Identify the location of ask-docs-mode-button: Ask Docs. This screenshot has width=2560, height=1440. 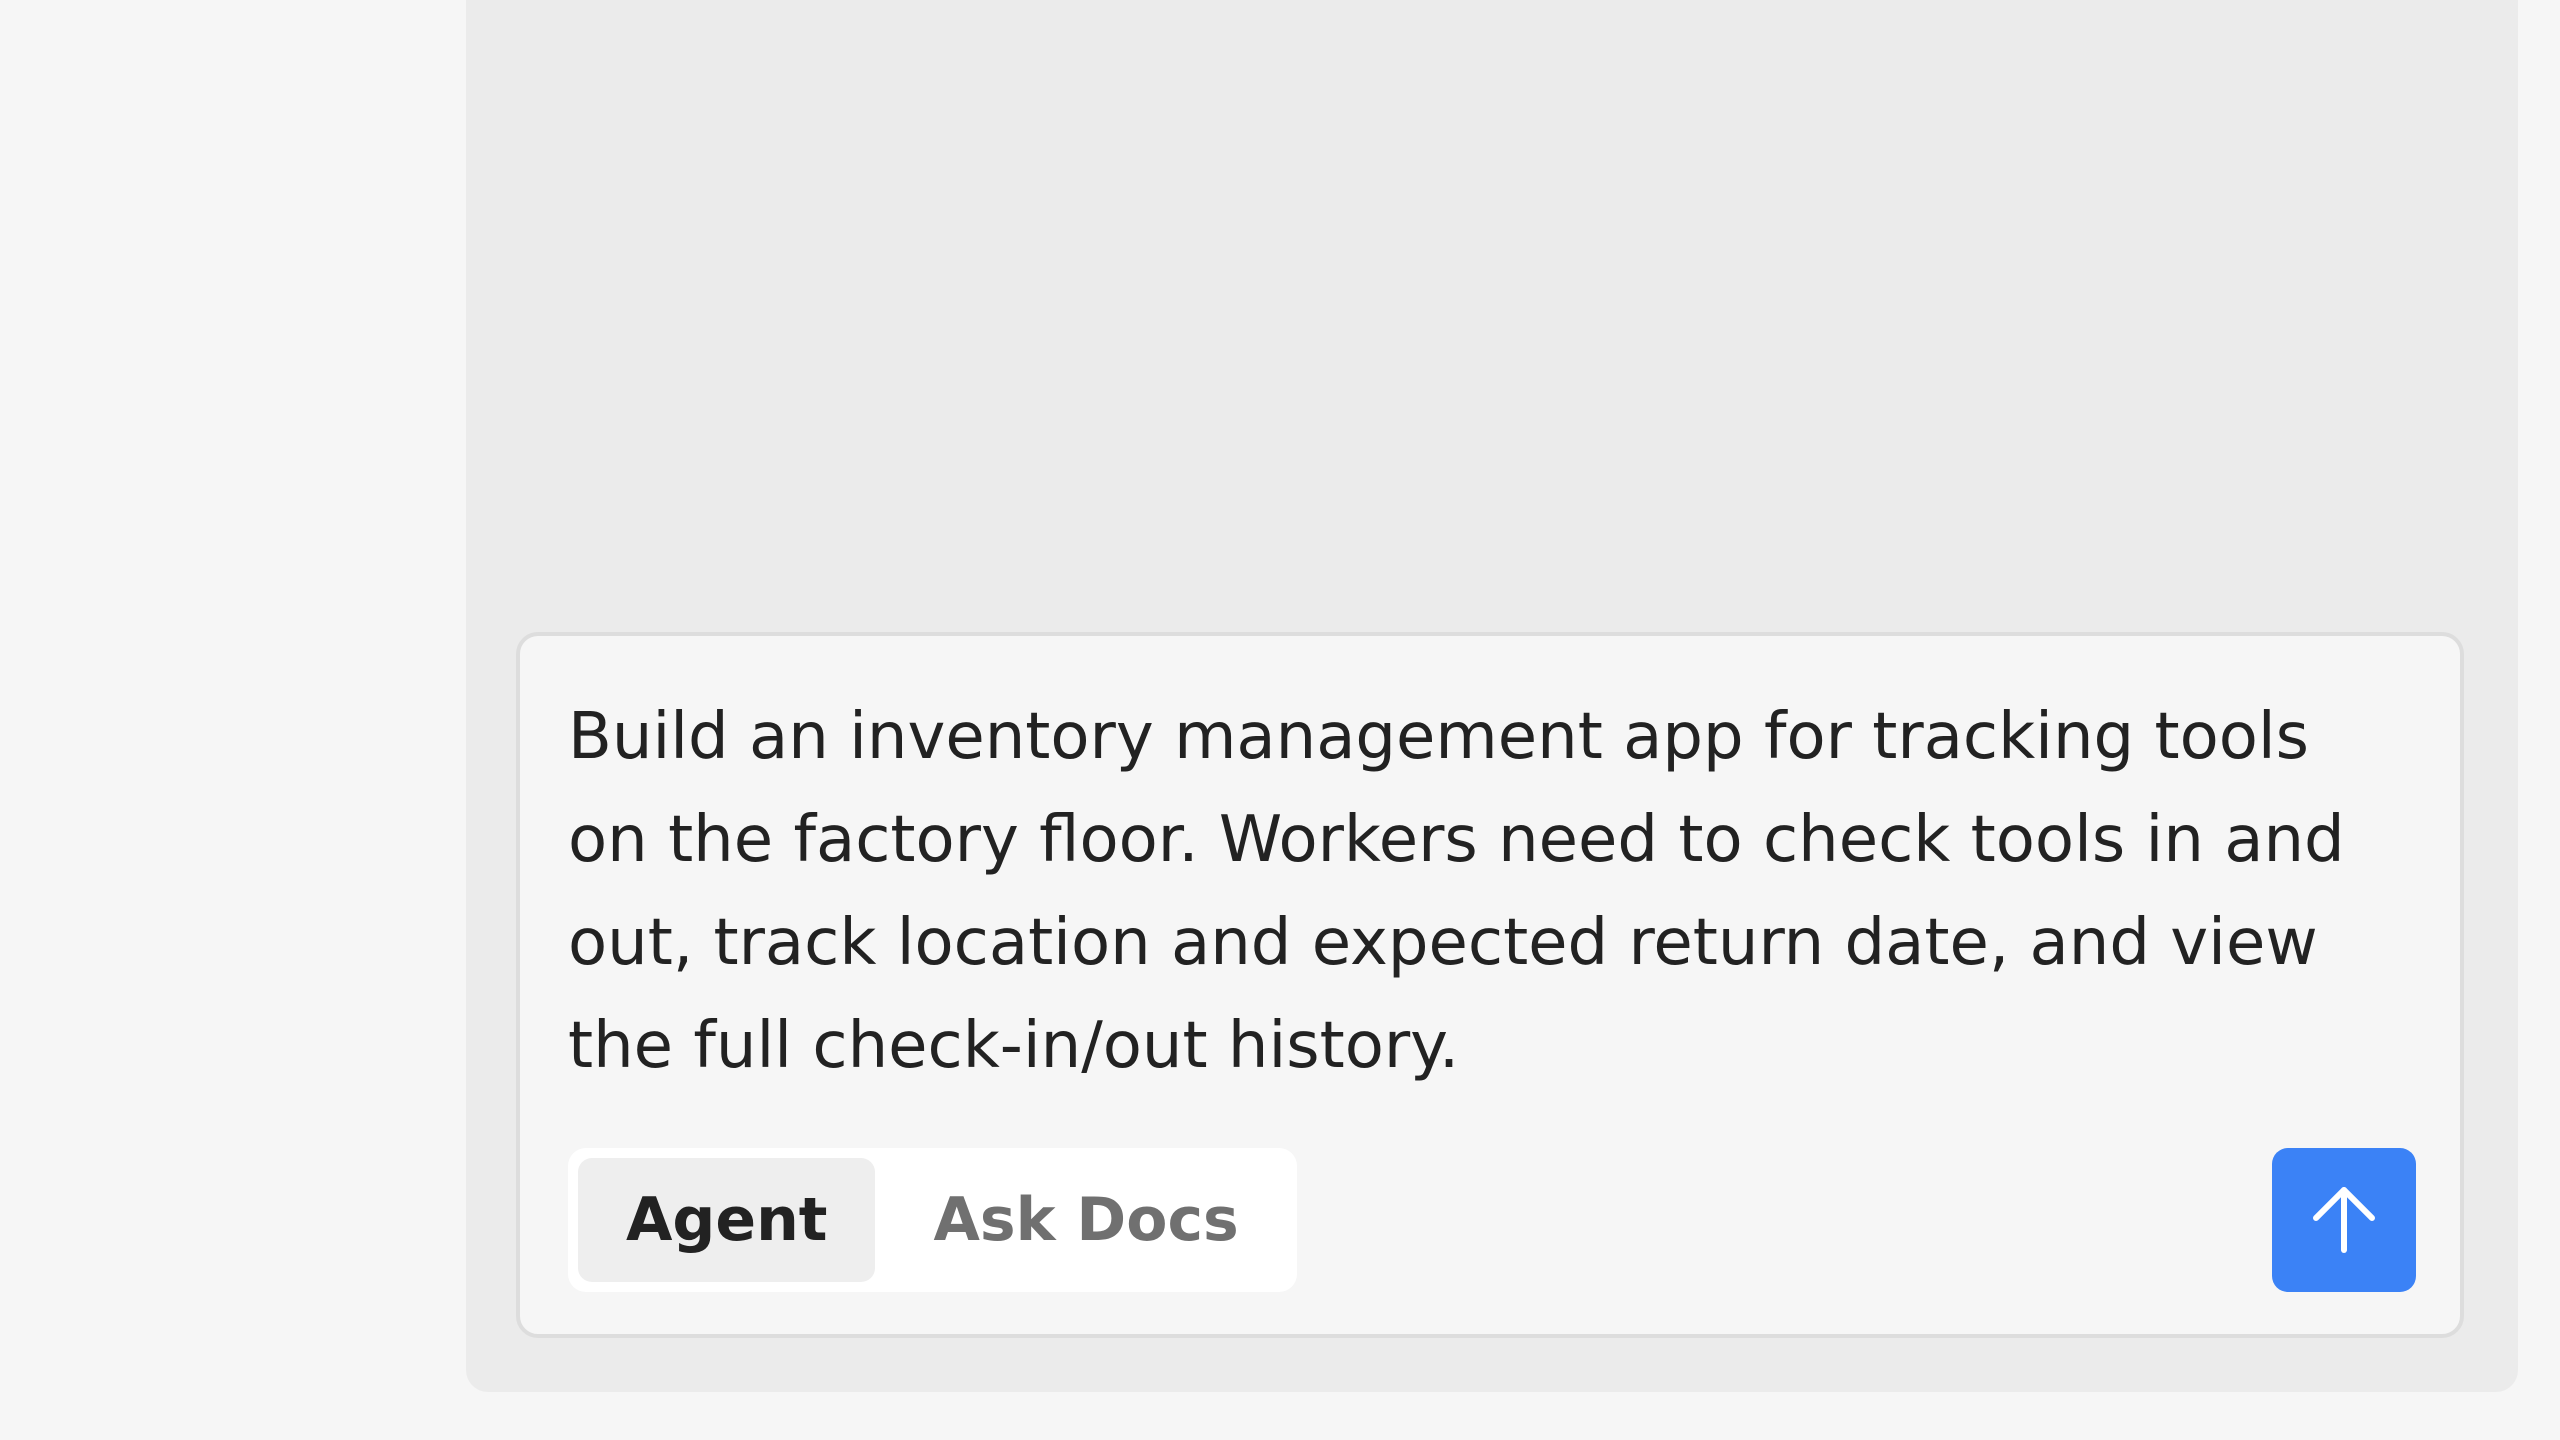
(1085, 1220).